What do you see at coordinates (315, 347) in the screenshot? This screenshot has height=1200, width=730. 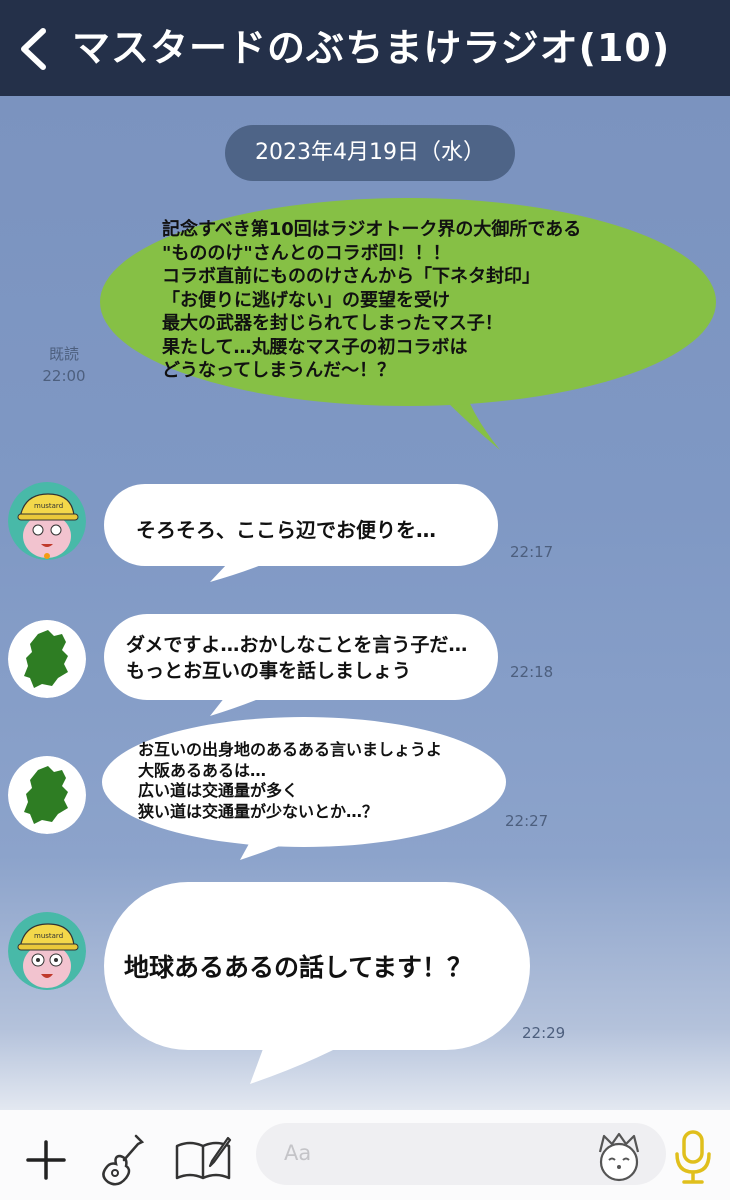 I see `message-line: 果たして…丸腰なマス子の初コラボは` at bounding box center [315, 347].